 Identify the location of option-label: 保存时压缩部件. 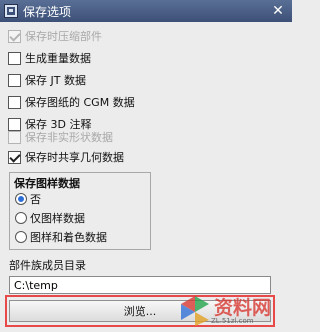
(63, 36).